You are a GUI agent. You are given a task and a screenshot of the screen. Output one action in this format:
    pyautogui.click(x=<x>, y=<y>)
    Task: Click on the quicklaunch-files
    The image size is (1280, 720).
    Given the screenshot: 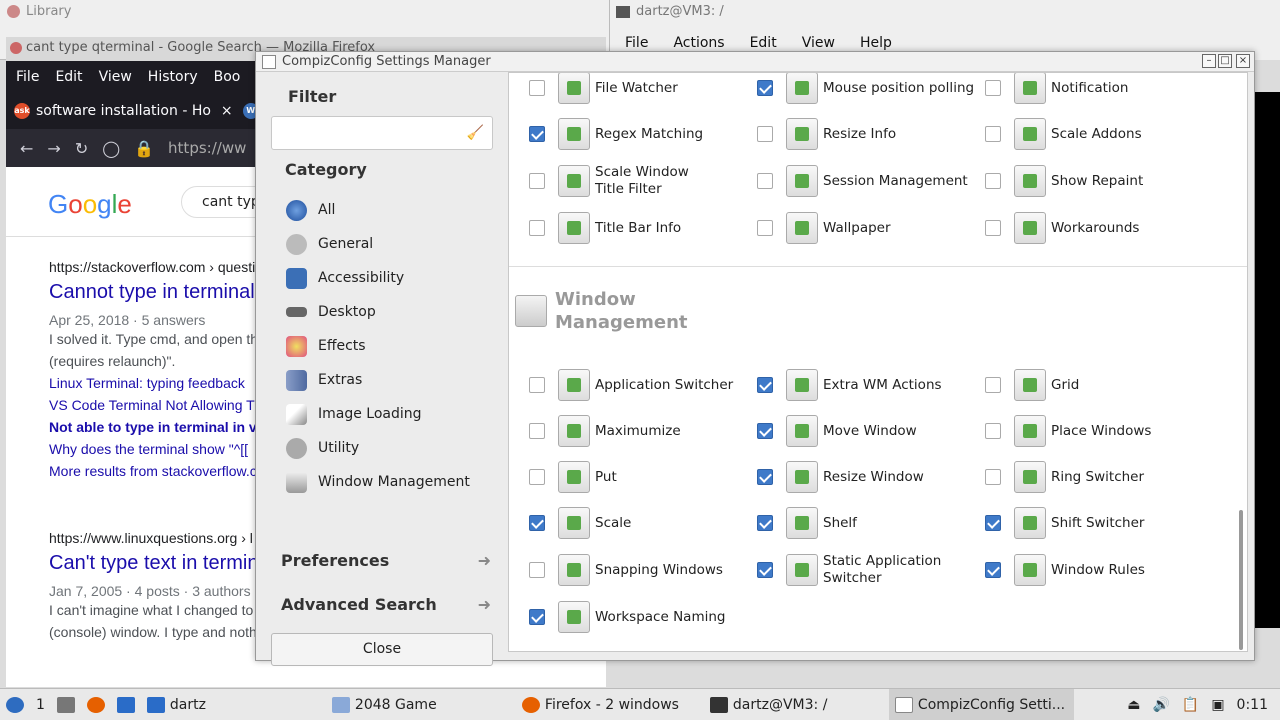 What is the action you would take?
    pyautogui.click(x=66, y=704)
    